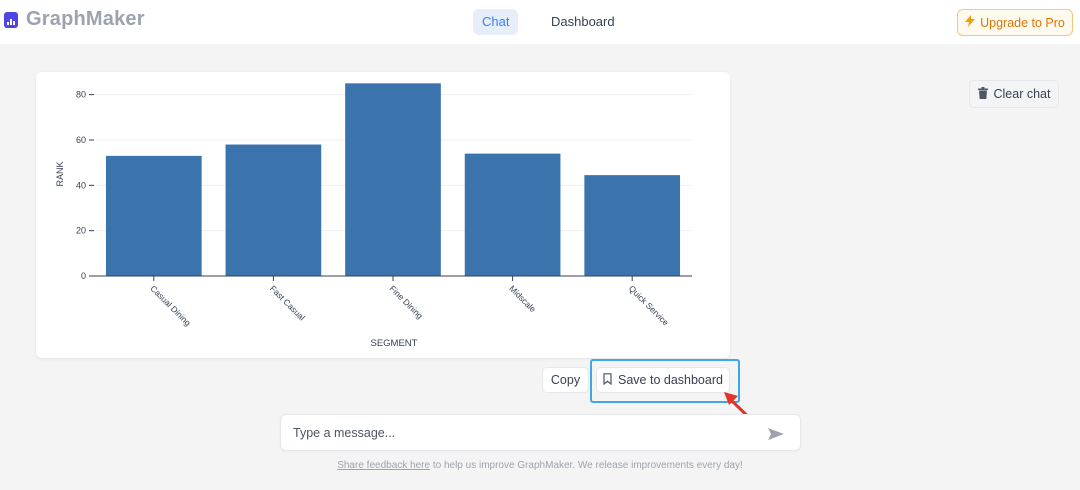 This screenshot has width=1080, height=490. Describe the element at coordinates (523, 433) in the screenshot. I see `message-input` at that location.